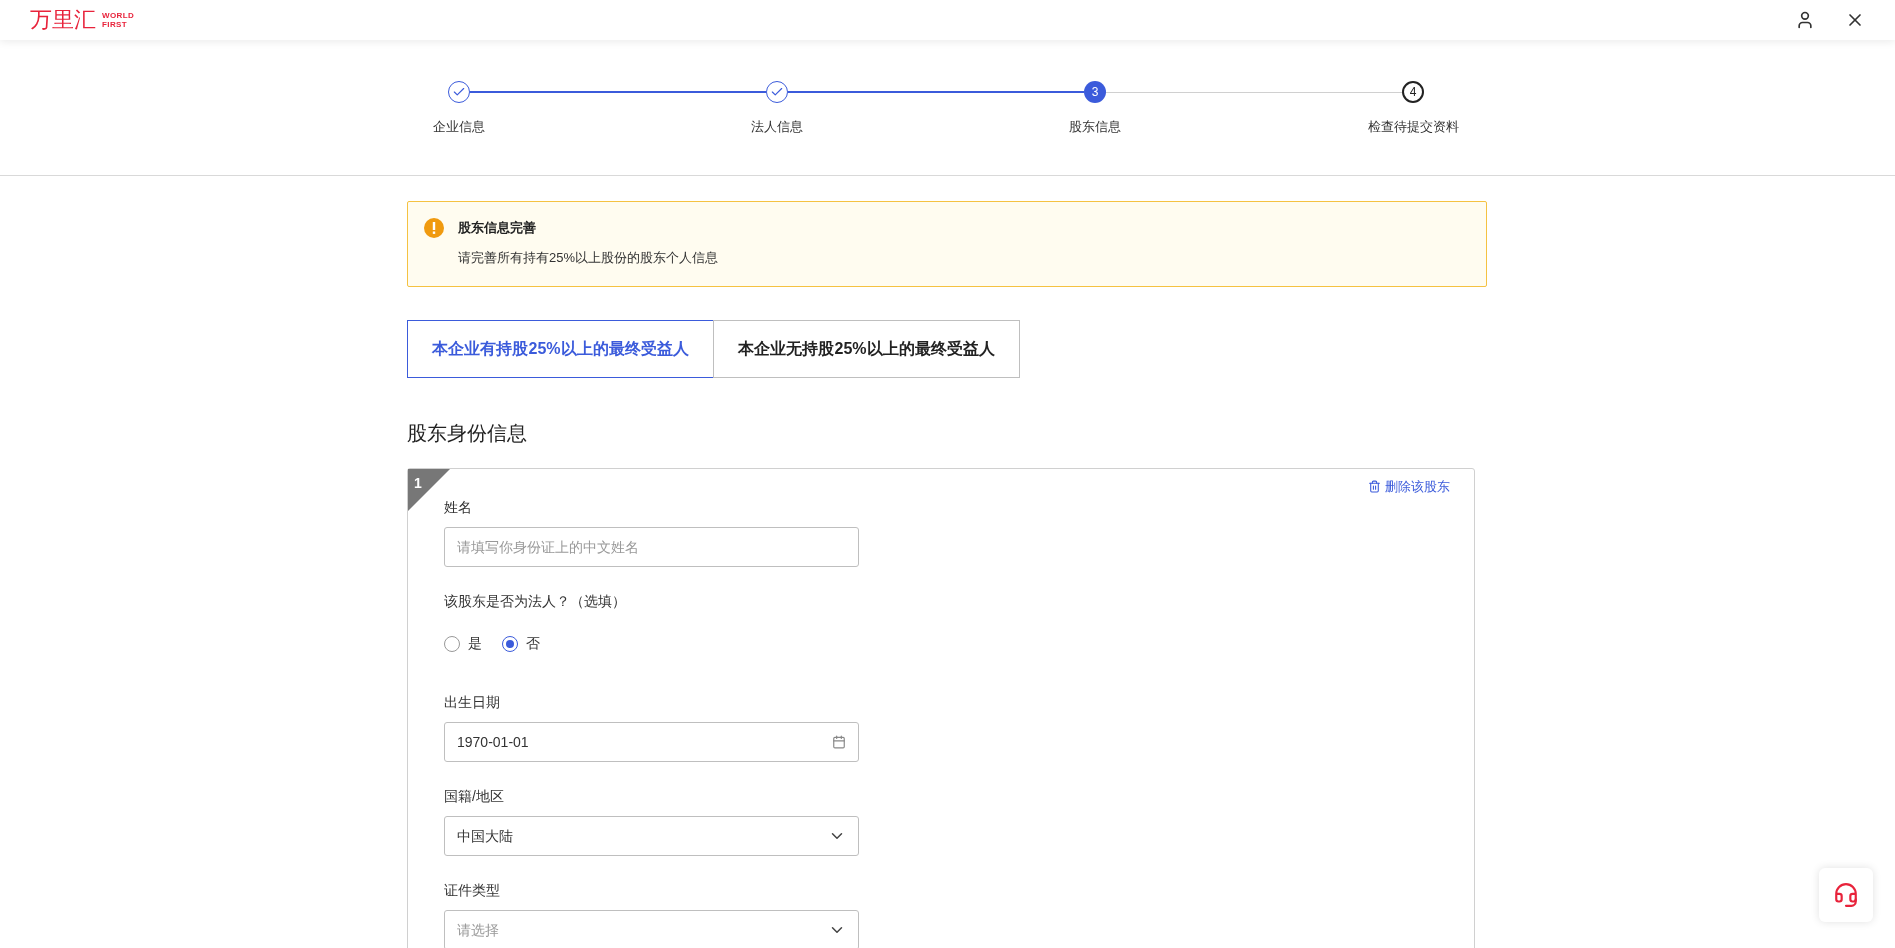 This screenshot has width=1895, height=948. I want to click on step-label: 检查待提交资料, so click(1413, 127).